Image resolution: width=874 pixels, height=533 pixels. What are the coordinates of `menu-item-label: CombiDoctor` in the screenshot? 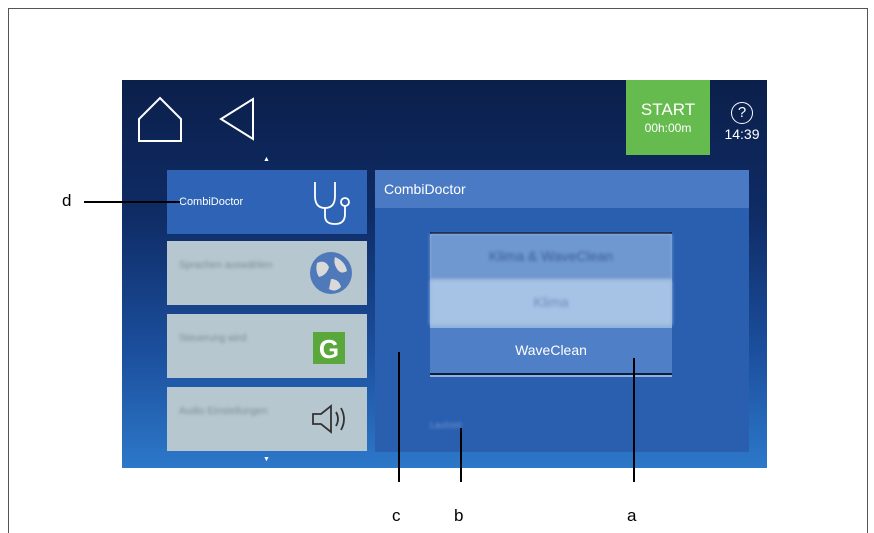 It's located at (211, 202).